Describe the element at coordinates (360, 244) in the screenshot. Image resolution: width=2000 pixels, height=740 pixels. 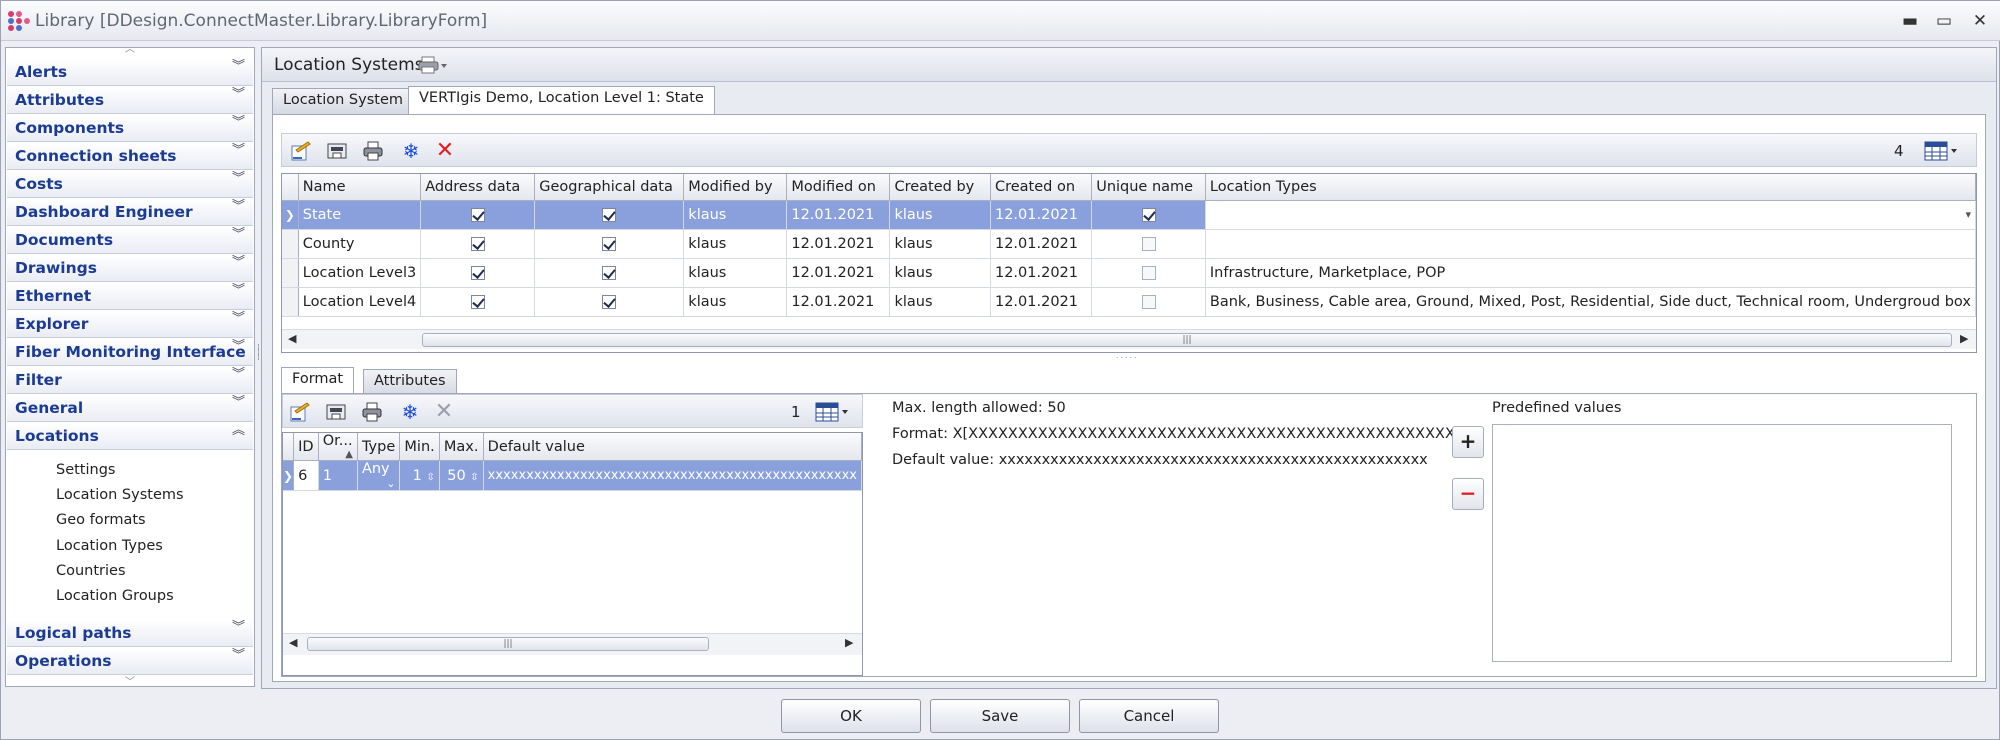
I see `cell-name: County` at that location.